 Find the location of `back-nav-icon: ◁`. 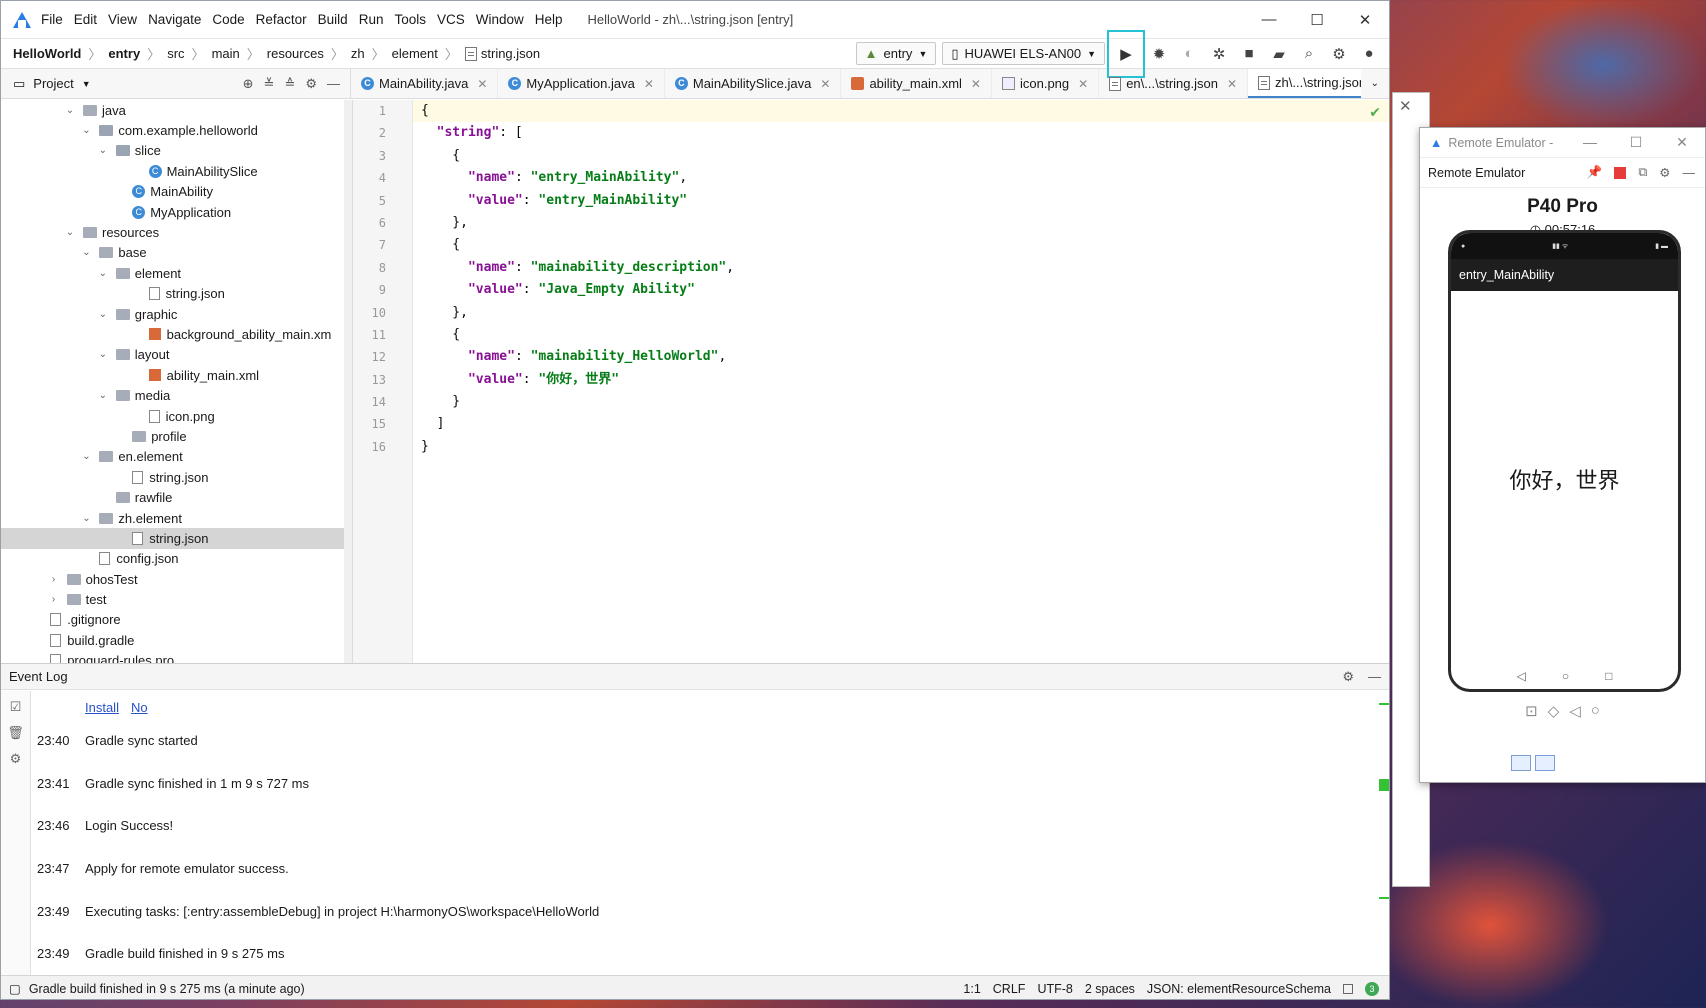

back-nav-icon: ◁ is located at coordinates (1521, 676).